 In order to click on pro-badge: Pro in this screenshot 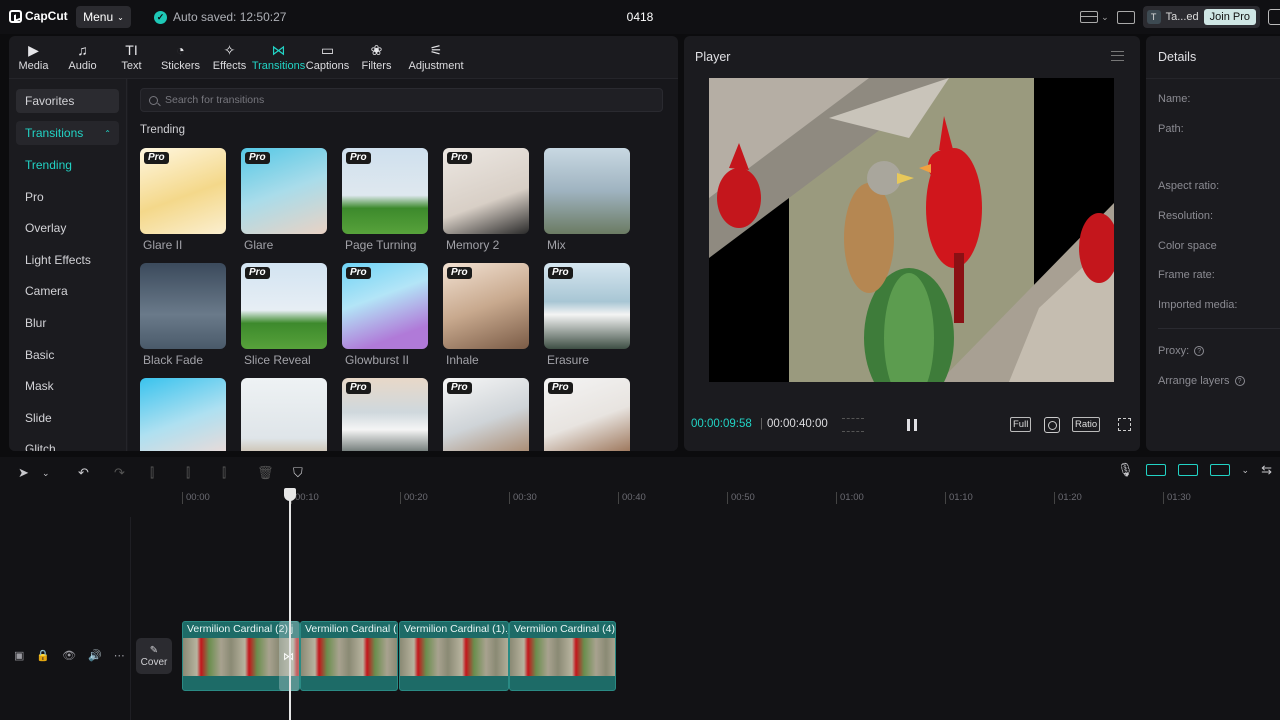, I will do `click(358, 273)`.